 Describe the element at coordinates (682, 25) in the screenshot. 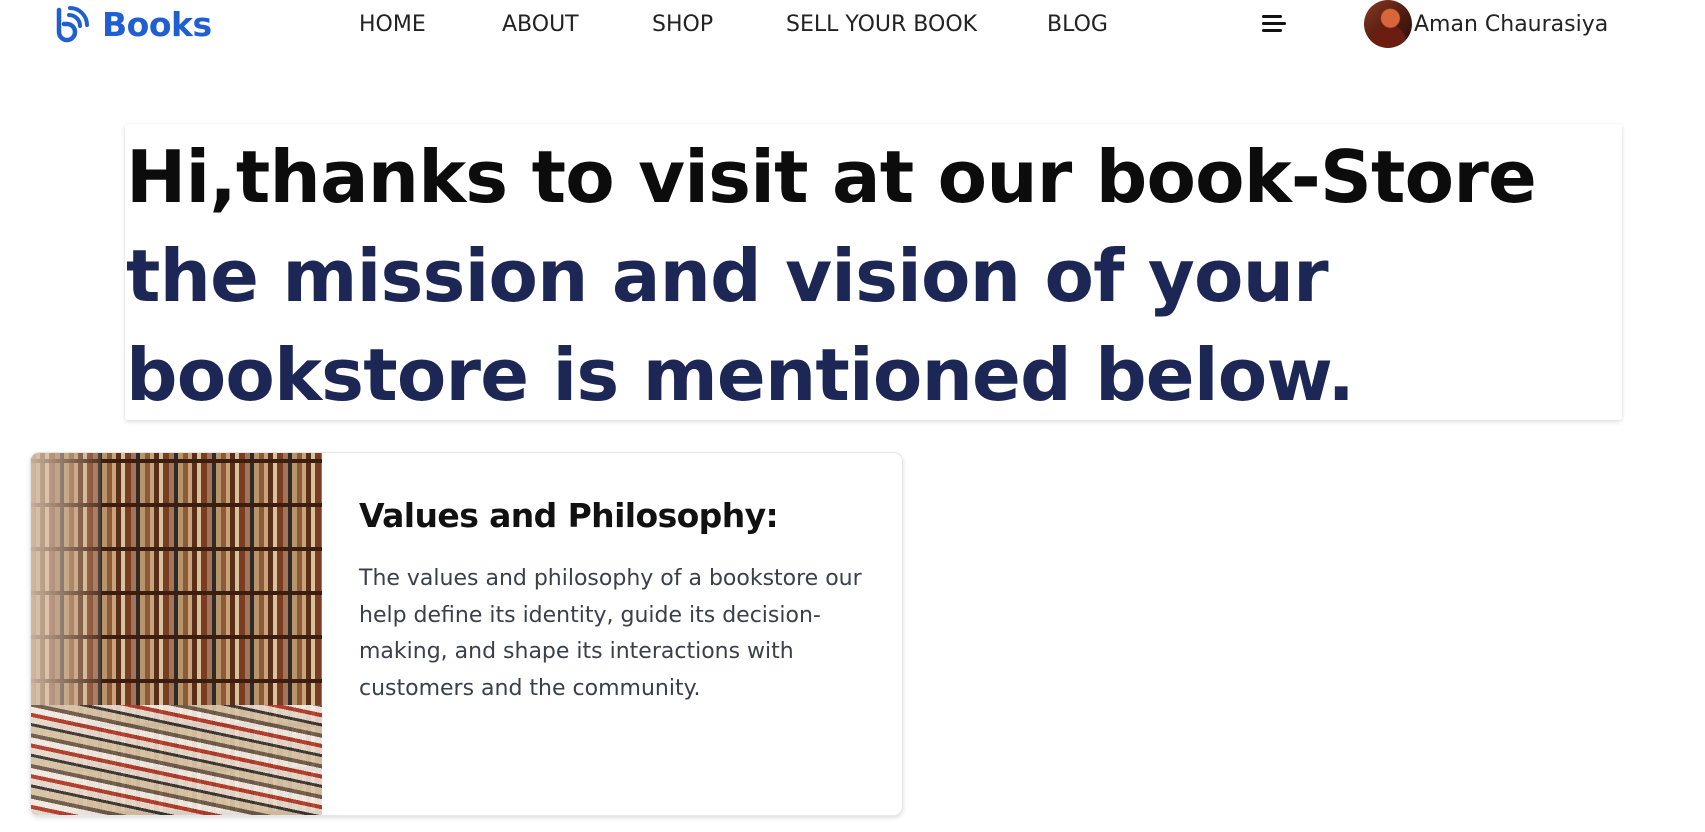

I see `nav-item-shop: SHOP` at that location.